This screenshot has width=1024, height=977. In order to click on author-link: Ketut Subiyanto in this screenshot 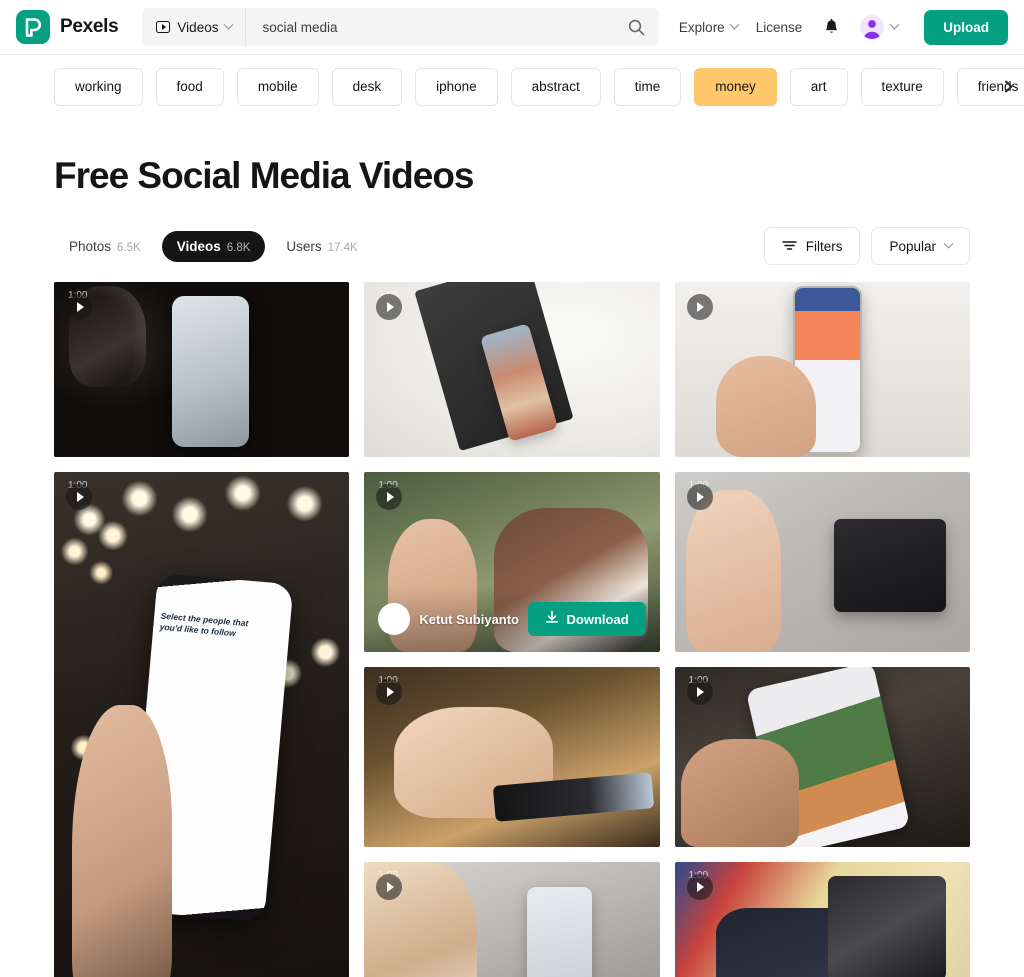, I will do `click(448, 619)`.